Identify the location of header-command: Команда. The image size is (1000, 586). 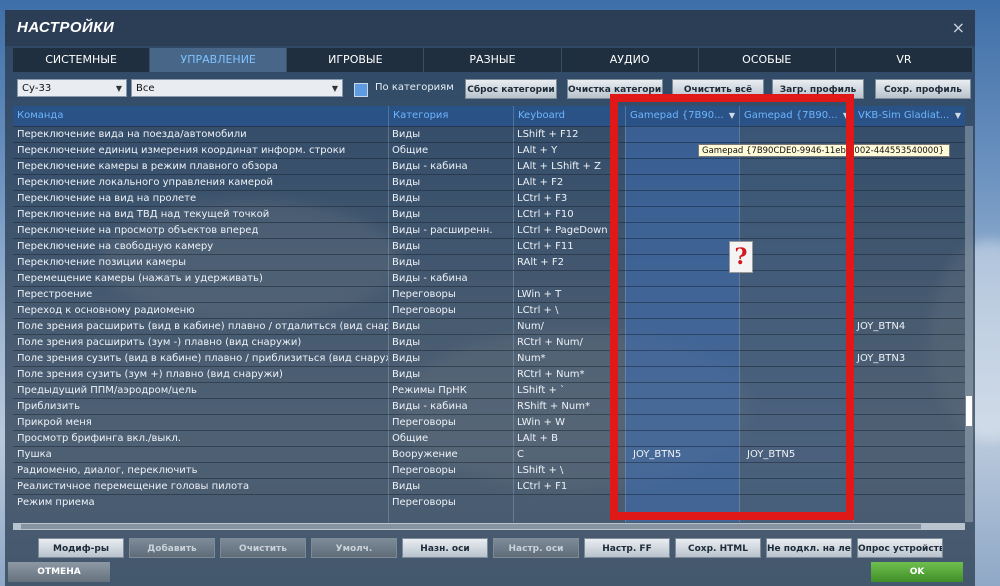
(200, 116).